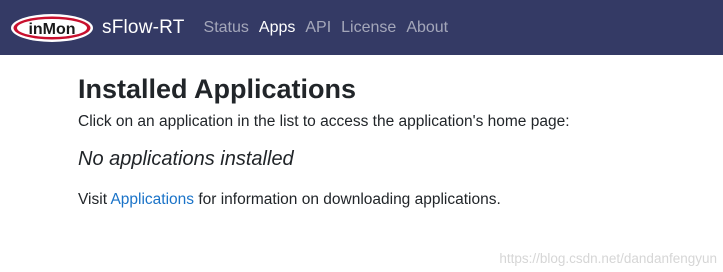  Describe the element at coordinates (277, 27) in the screenshot. I see `nav-item-apps: Apps` at that location.